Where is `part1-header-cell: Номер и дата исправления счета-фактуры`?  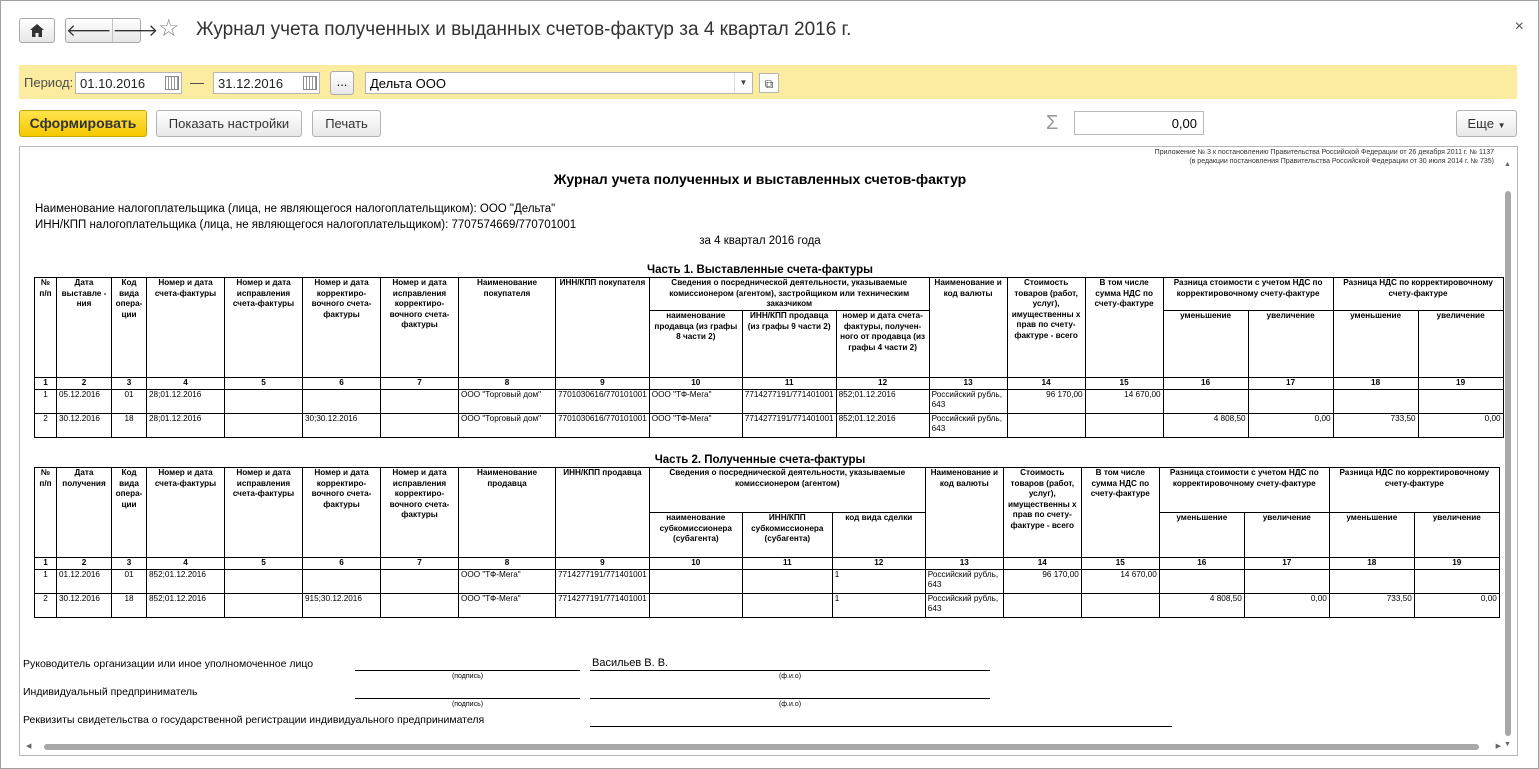
part1-header-cell: Номер и дата исправления счета-фактуры is located at coordinates (263, 327).